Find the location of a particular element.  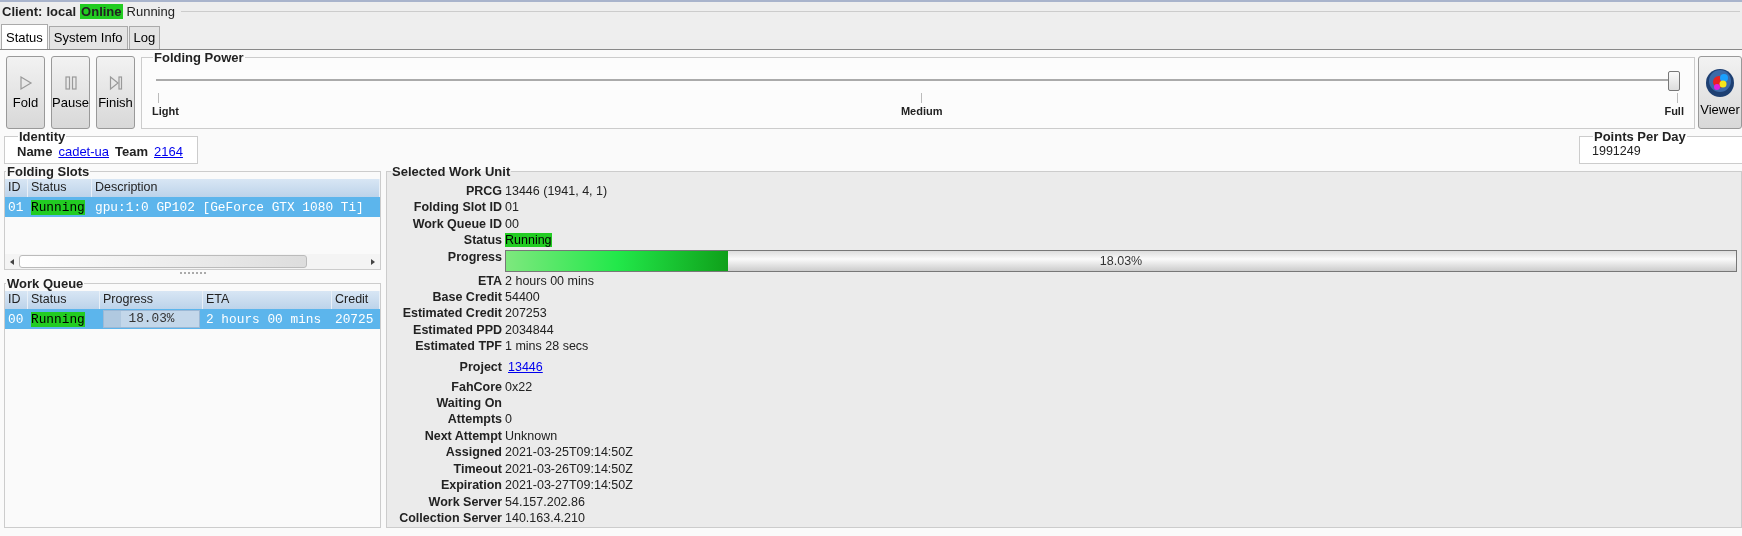

folding-slots-title: Folding Slots is located at coordinates (48, 171).